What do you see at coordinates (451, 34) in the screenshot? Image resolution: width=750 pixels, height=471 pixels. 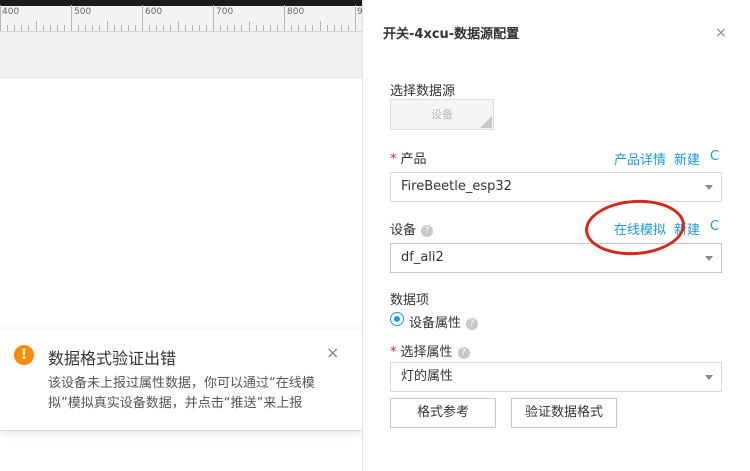 I see `panel-title: 开关-4xcu-数据源配置` at bounding box center [451, 34].